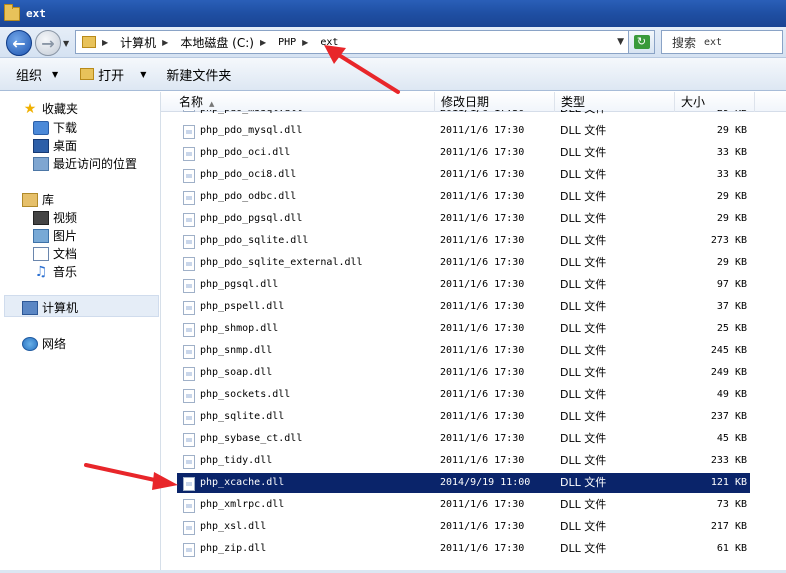 This screenshot has width=786, height=573. What do you see at coordinates (87, 74) in the screenshot?
I see `open-icon` at bounding box center [87, 74].